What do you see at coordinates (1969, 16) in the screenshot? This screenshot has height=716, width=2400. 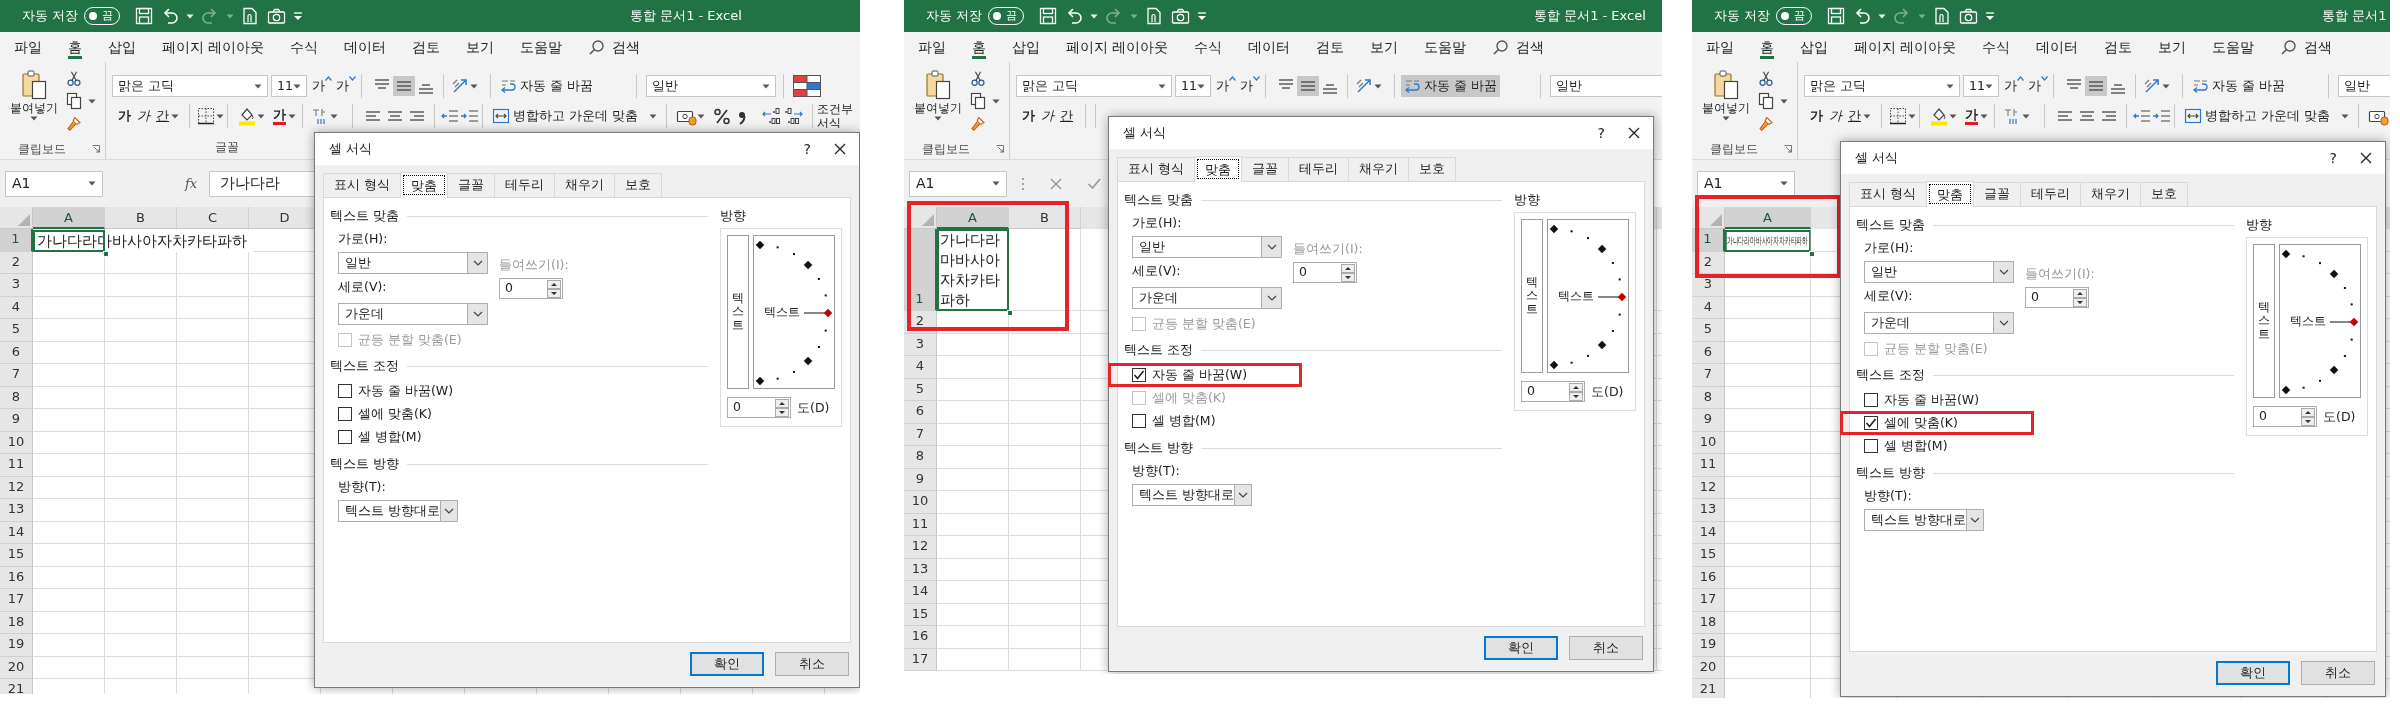 I see `camera-icon` at bounding box center [1969, 16].